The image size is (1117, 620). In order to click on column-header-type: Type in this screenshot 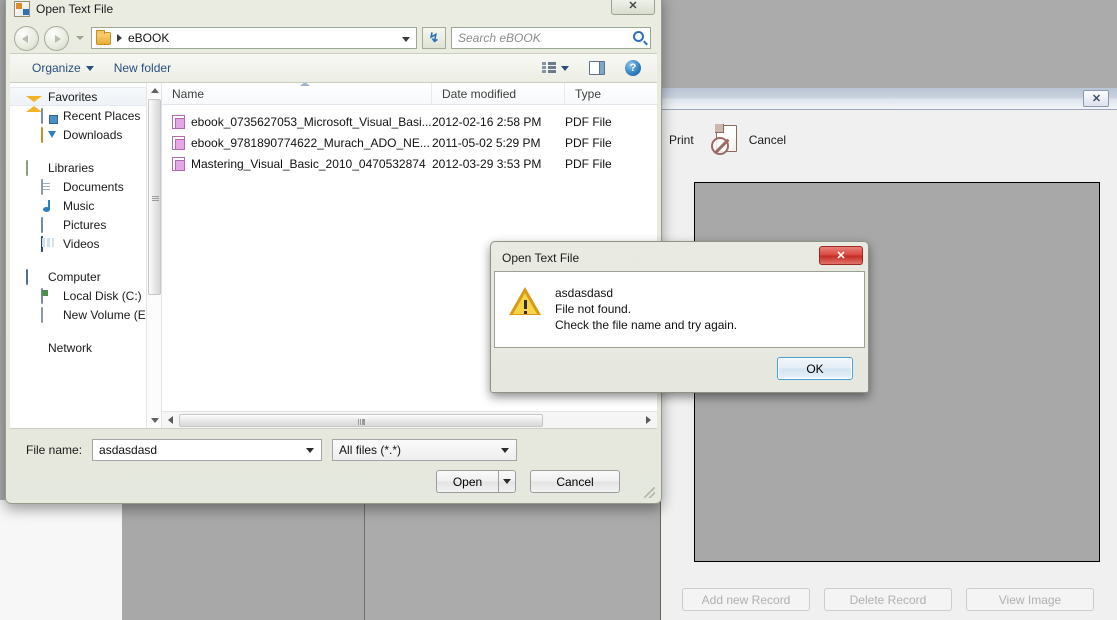, I will do `click(611, 93)`.